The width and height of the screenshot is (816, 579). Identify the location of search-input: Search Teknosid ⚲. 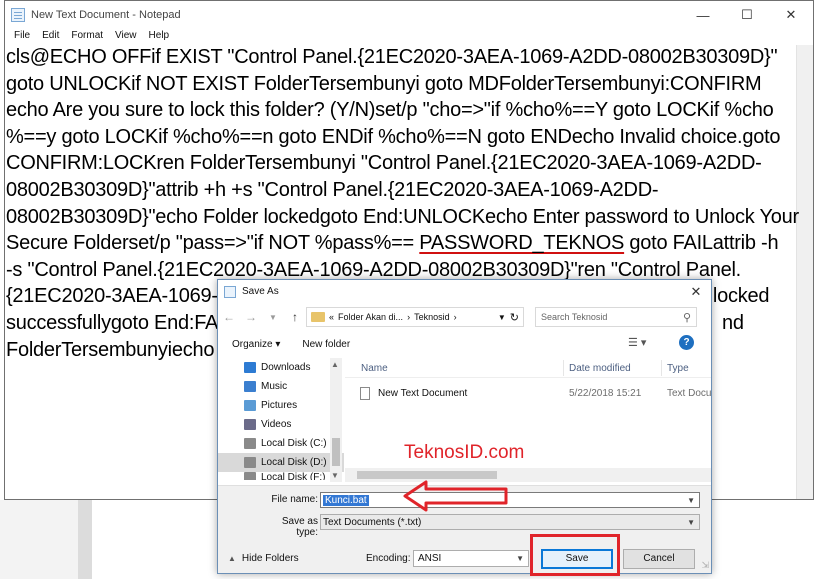
(616, 317).